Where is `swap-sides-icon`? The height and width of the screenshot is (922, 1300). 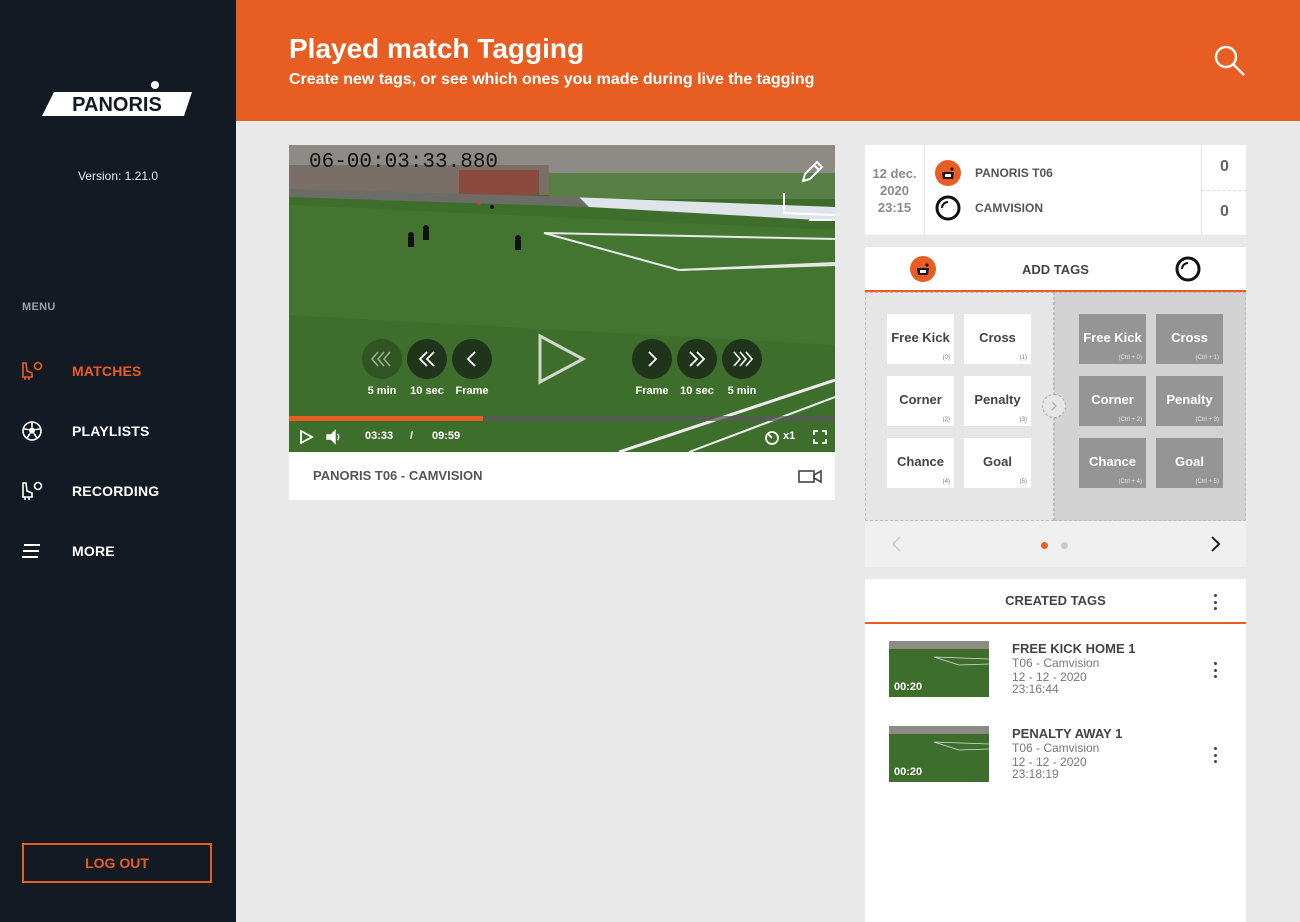 swap-sides-icon is located at coordinates (1054, 406).